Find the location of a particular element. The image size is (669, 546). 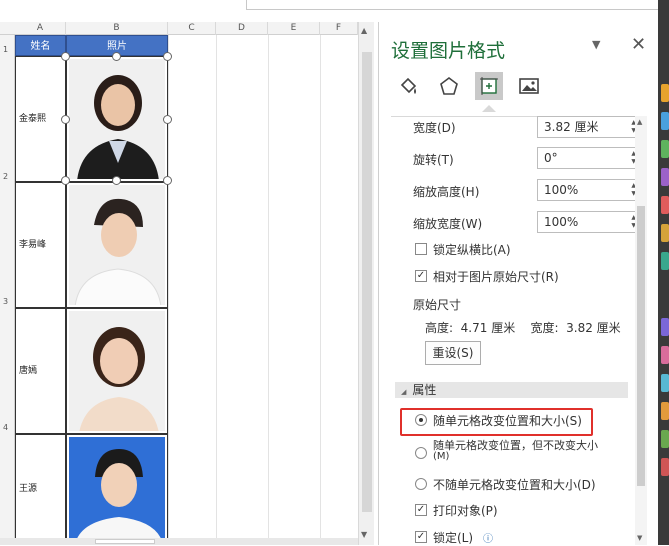

move-not-size-with-cells-label-cont: (M) is located at coordinates (441, 456).